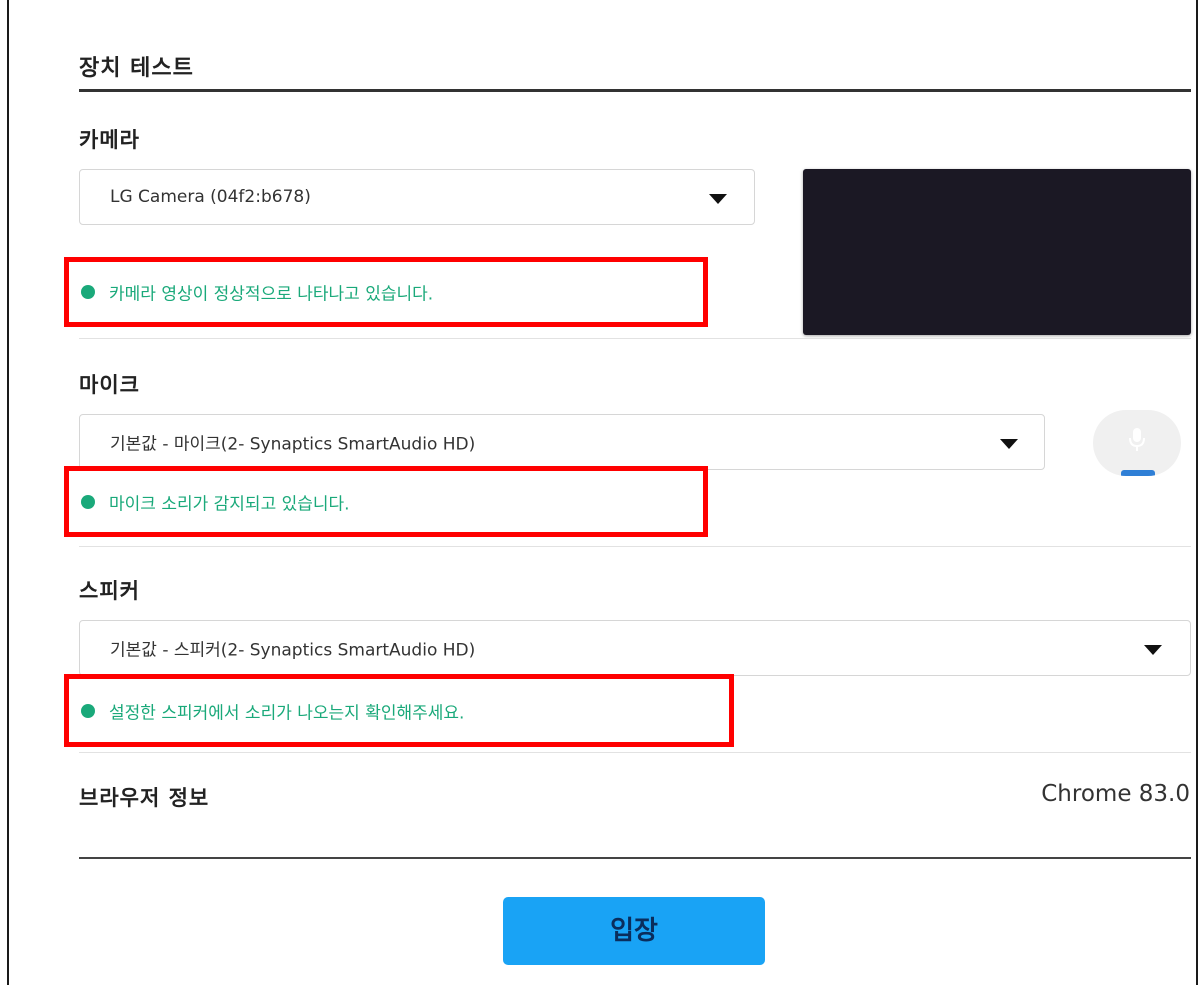  I want to click on speaker-status-highlight: 설정한 스피커에서 소리가 나오는지 확인해주세요., so click(399, 710).